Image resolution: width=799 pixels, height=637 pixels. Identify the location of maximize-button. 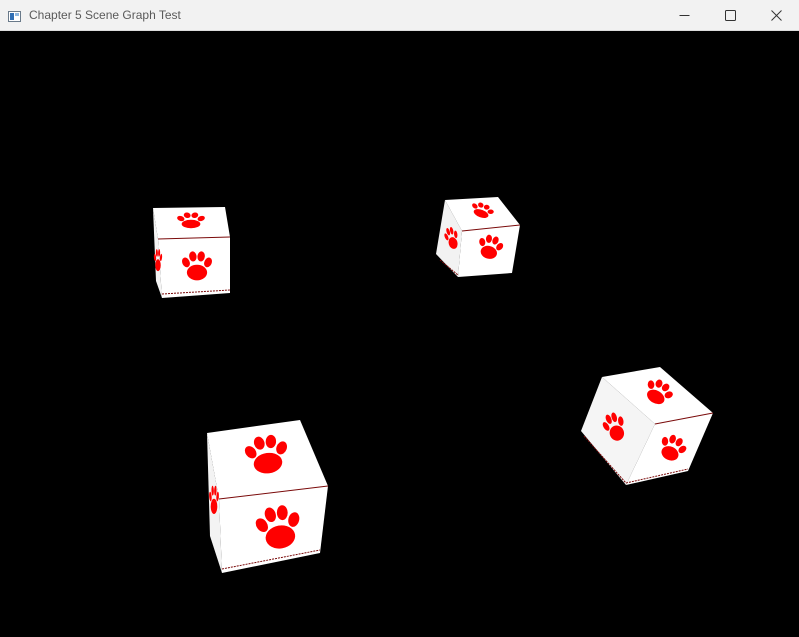
(730, 15).